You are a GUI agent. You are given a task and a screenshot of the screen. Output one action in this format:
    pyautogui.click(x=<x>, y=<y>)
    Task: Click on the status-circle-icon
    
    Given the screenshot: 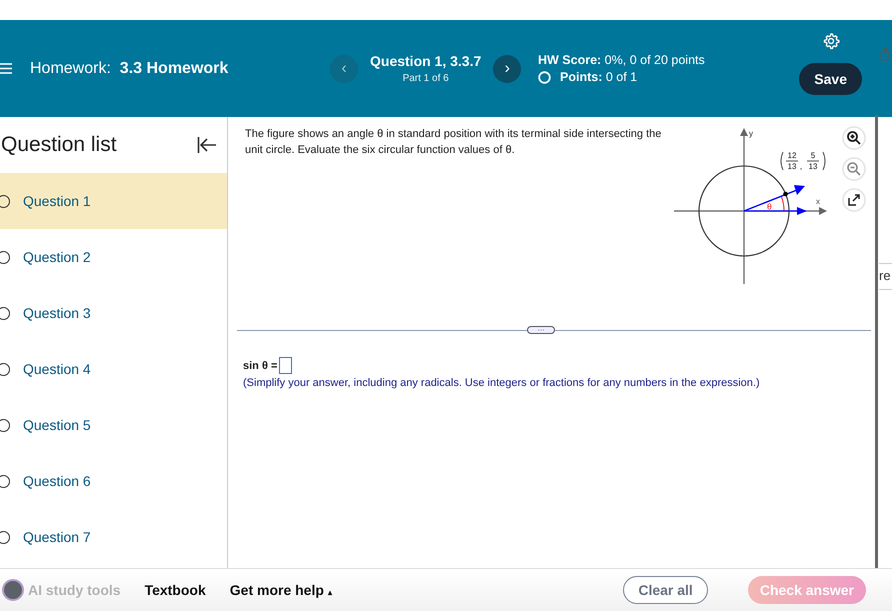 What is the action you would take?
    pyautogui.click(x=544, y=77)
    